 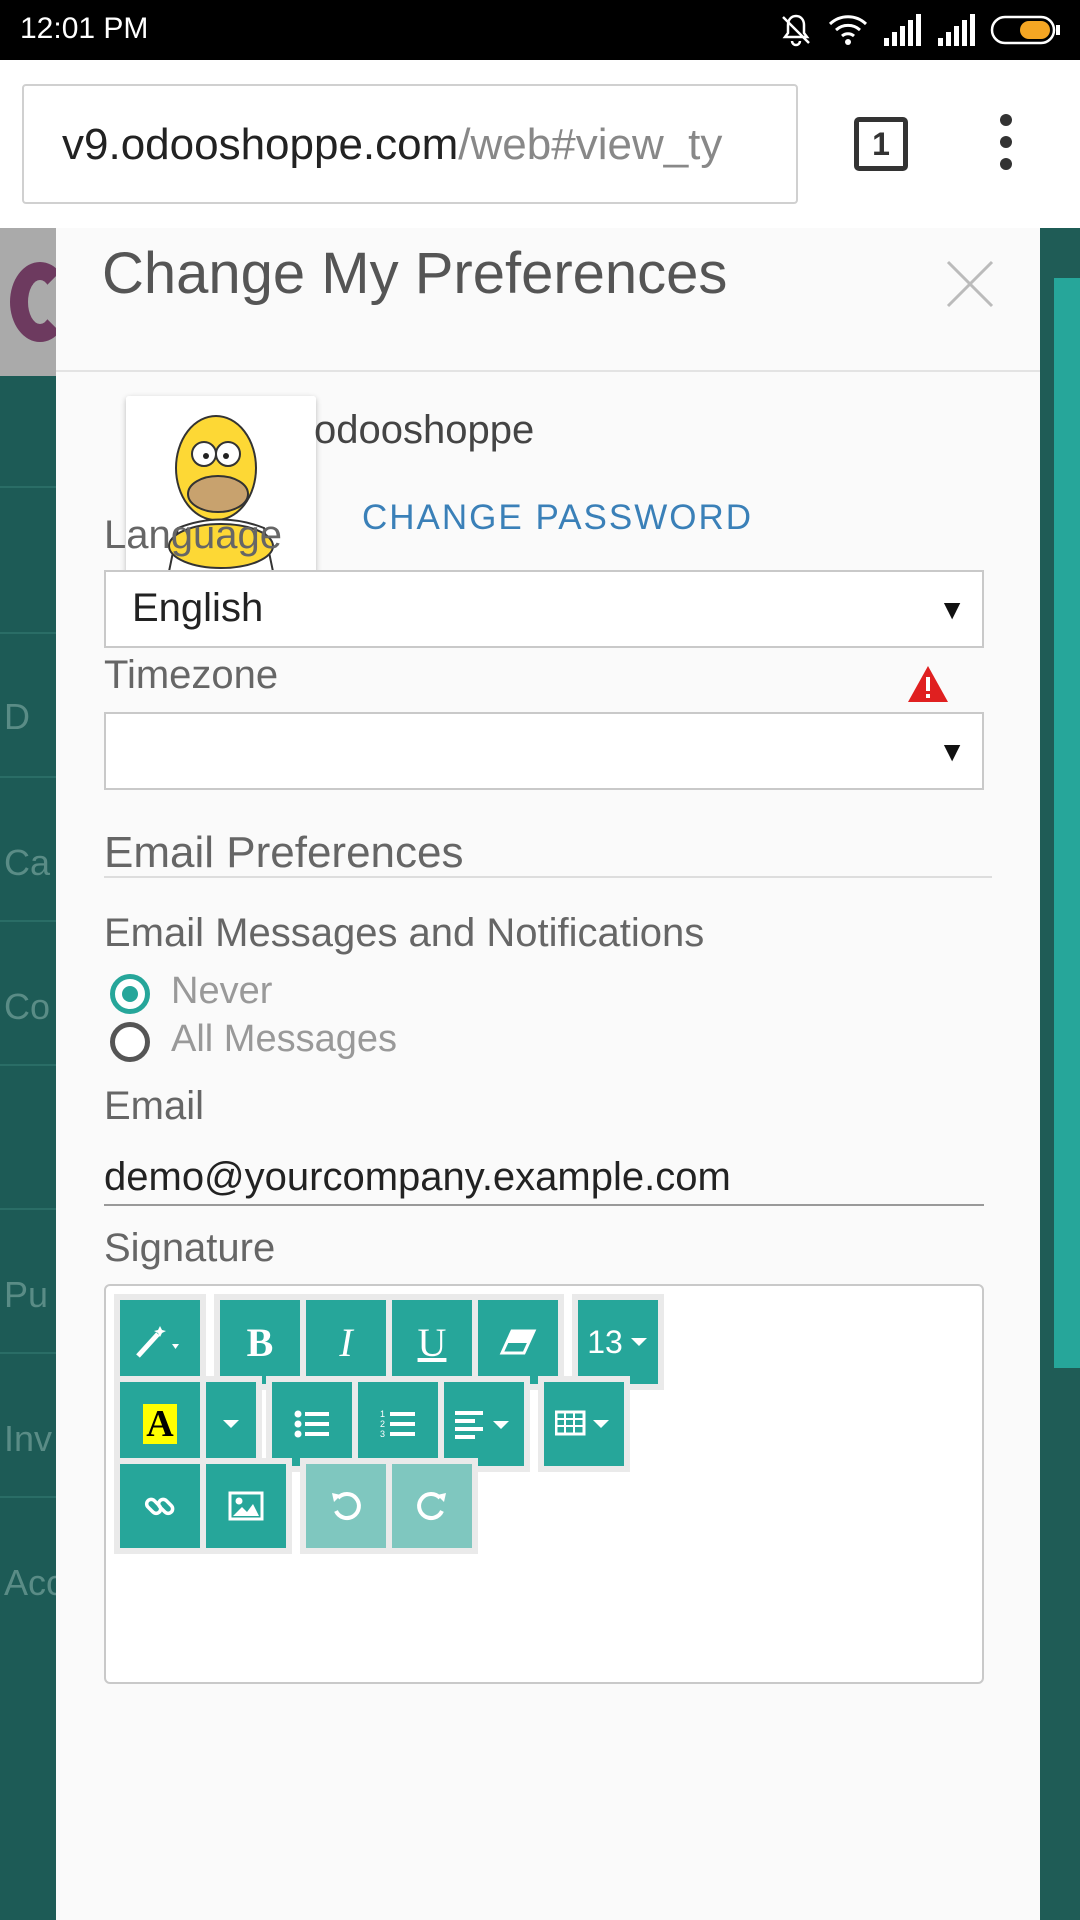 What do you see at coordinates (382, 1434) in the screenshot?
I see `svg-text: 3` at bounding box center [382, 1434].